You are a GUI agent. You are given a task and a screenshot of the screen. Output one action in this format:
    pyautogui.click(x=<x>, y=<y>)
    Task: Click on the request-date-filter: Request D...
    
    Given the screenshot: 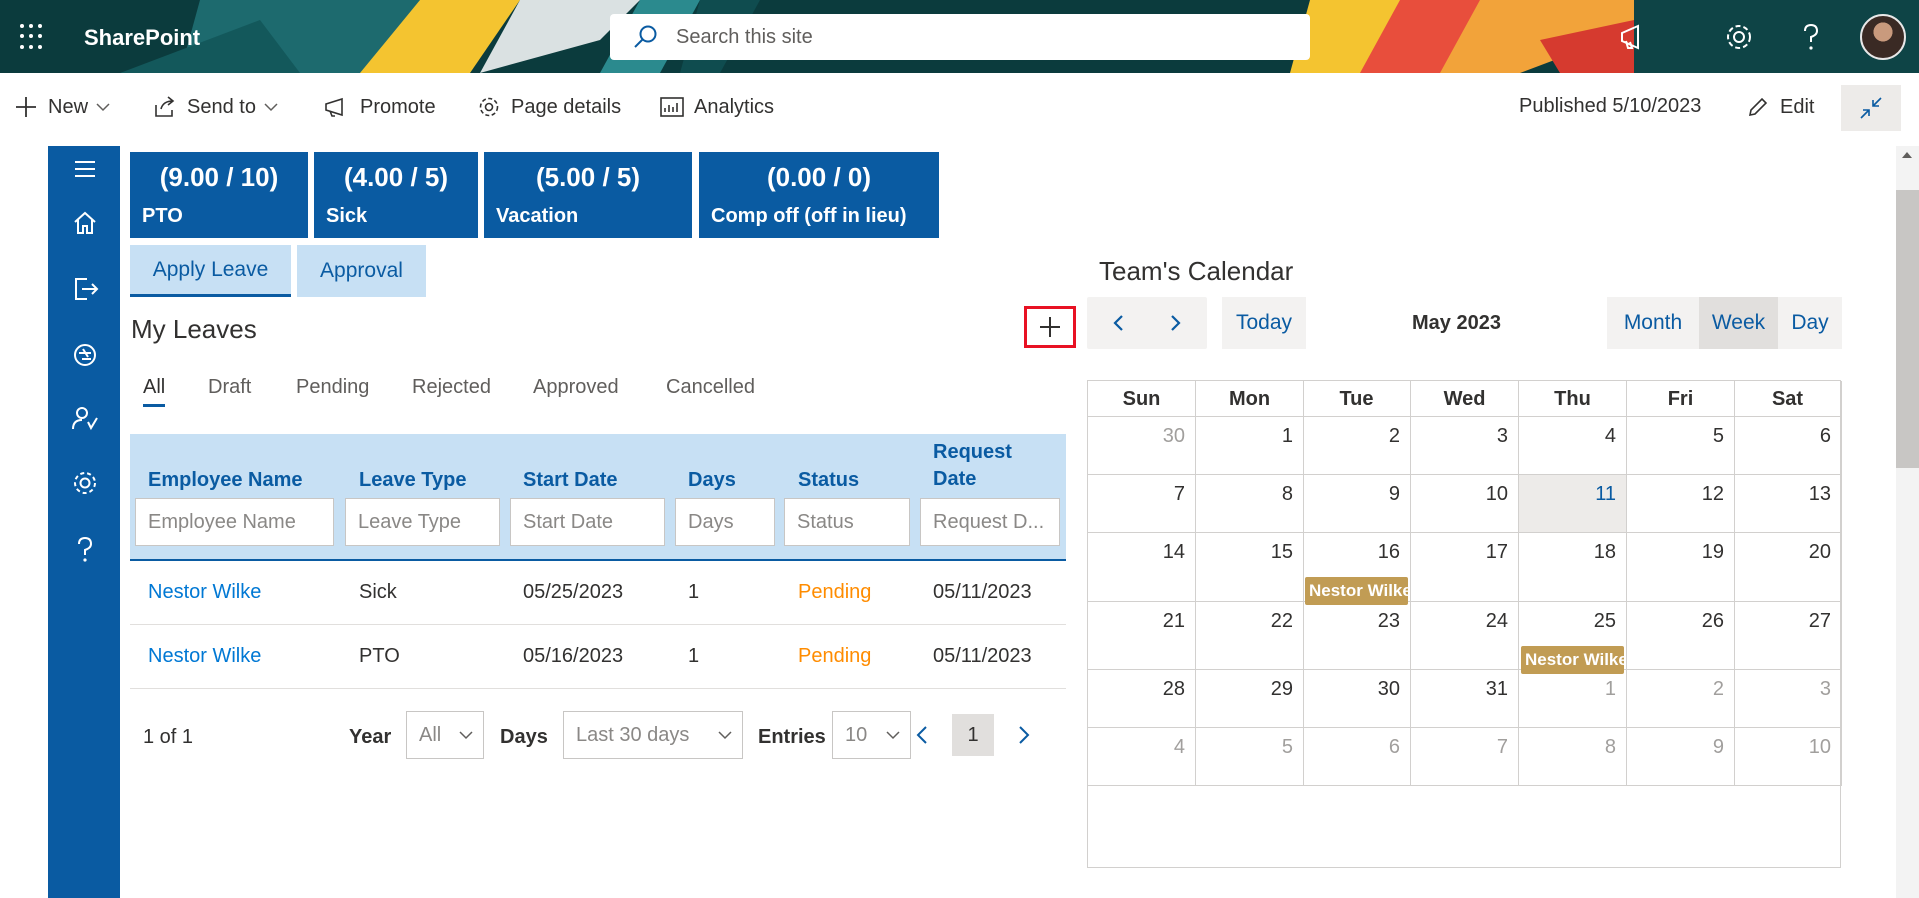 What is the action you would take?
    pyautogui.click(x=990, y=522)
    